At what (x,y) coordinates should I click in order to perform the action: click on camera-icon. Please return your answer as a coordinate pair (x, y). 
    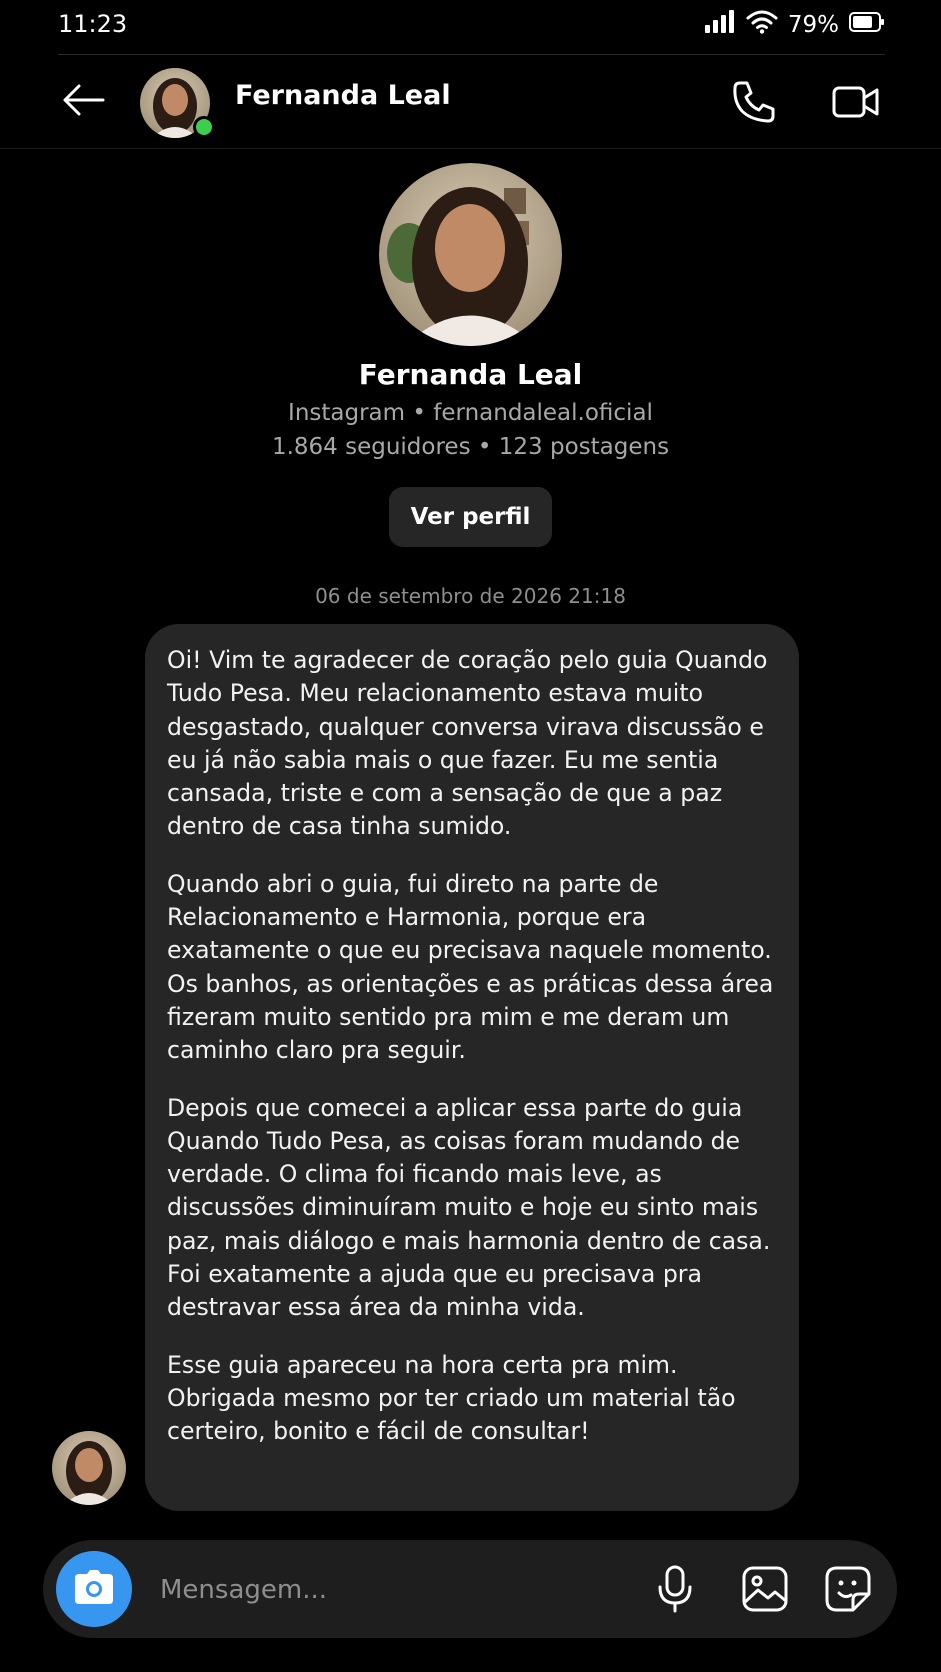
    Looking at the image, I should click on (94, 1589).